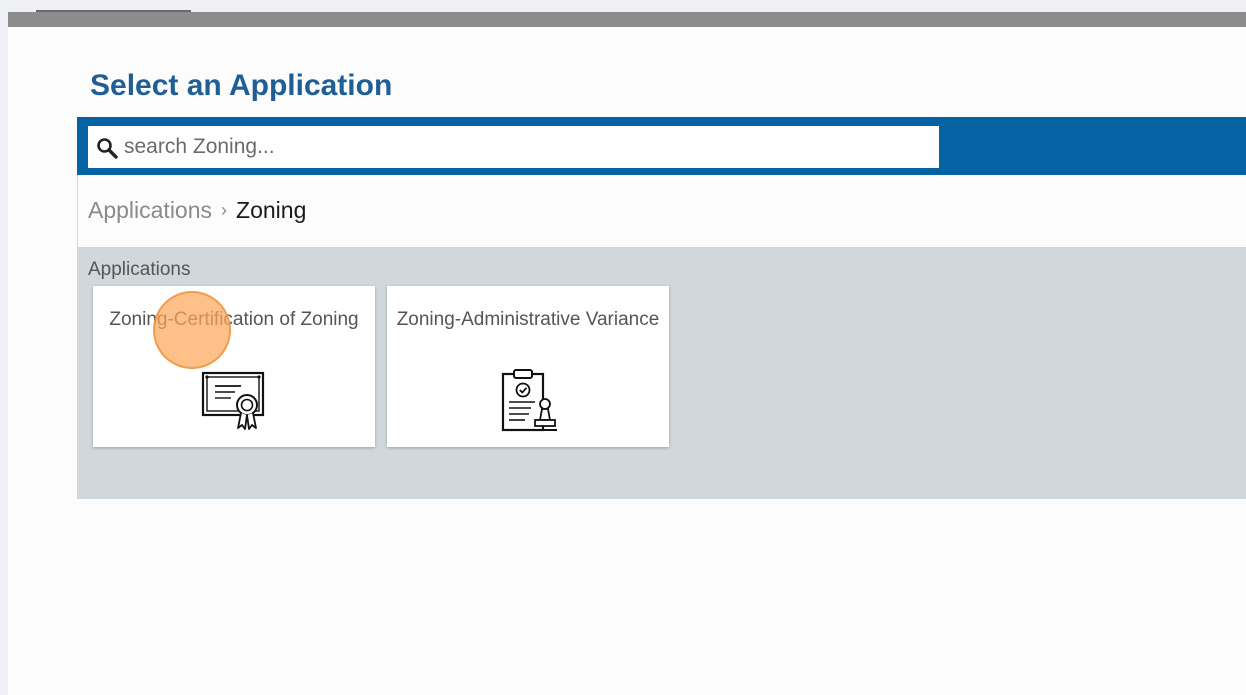  What do you see at coordinates (271, 210) in the screenshot?
I see `breadcrumb-current: Zoning` at bounding box center [271, 210].